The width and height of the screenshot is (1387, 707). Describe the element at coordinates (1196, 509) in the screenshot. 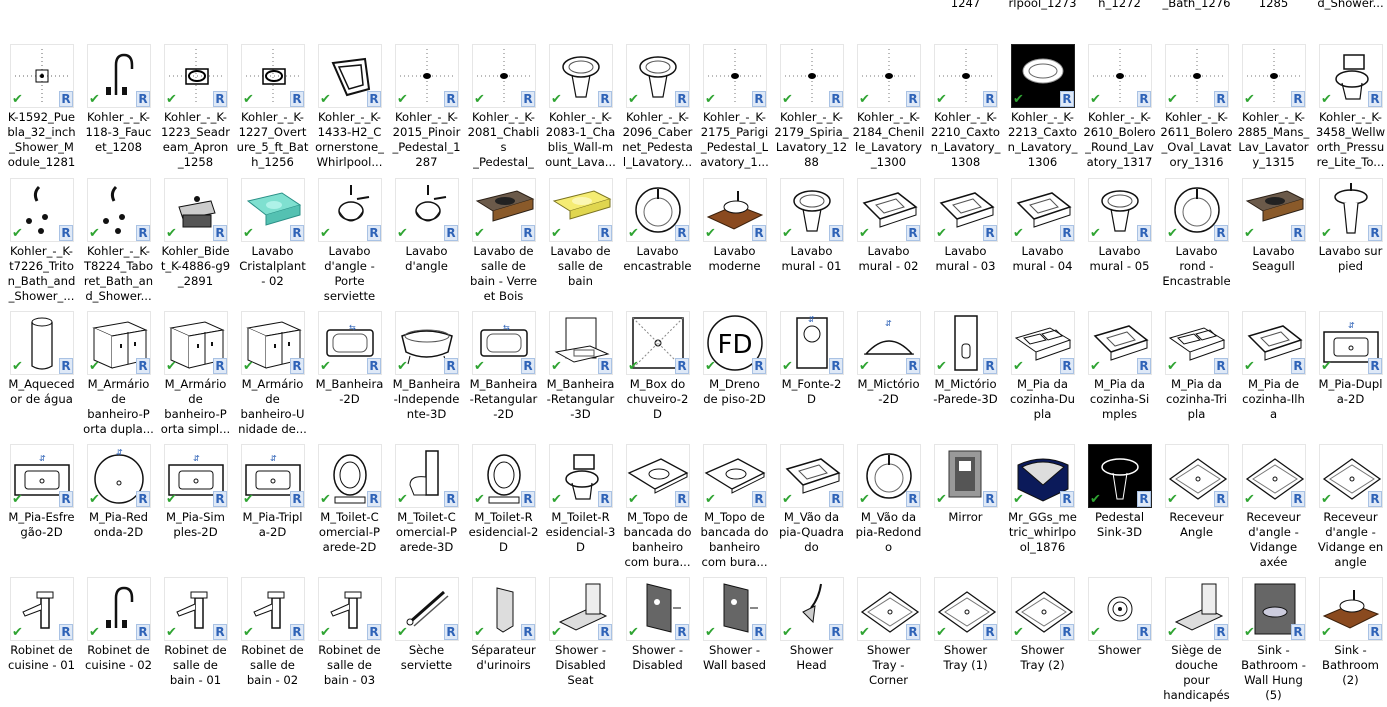

I see `file-item: ✔ R Receveur Angle` at that location.